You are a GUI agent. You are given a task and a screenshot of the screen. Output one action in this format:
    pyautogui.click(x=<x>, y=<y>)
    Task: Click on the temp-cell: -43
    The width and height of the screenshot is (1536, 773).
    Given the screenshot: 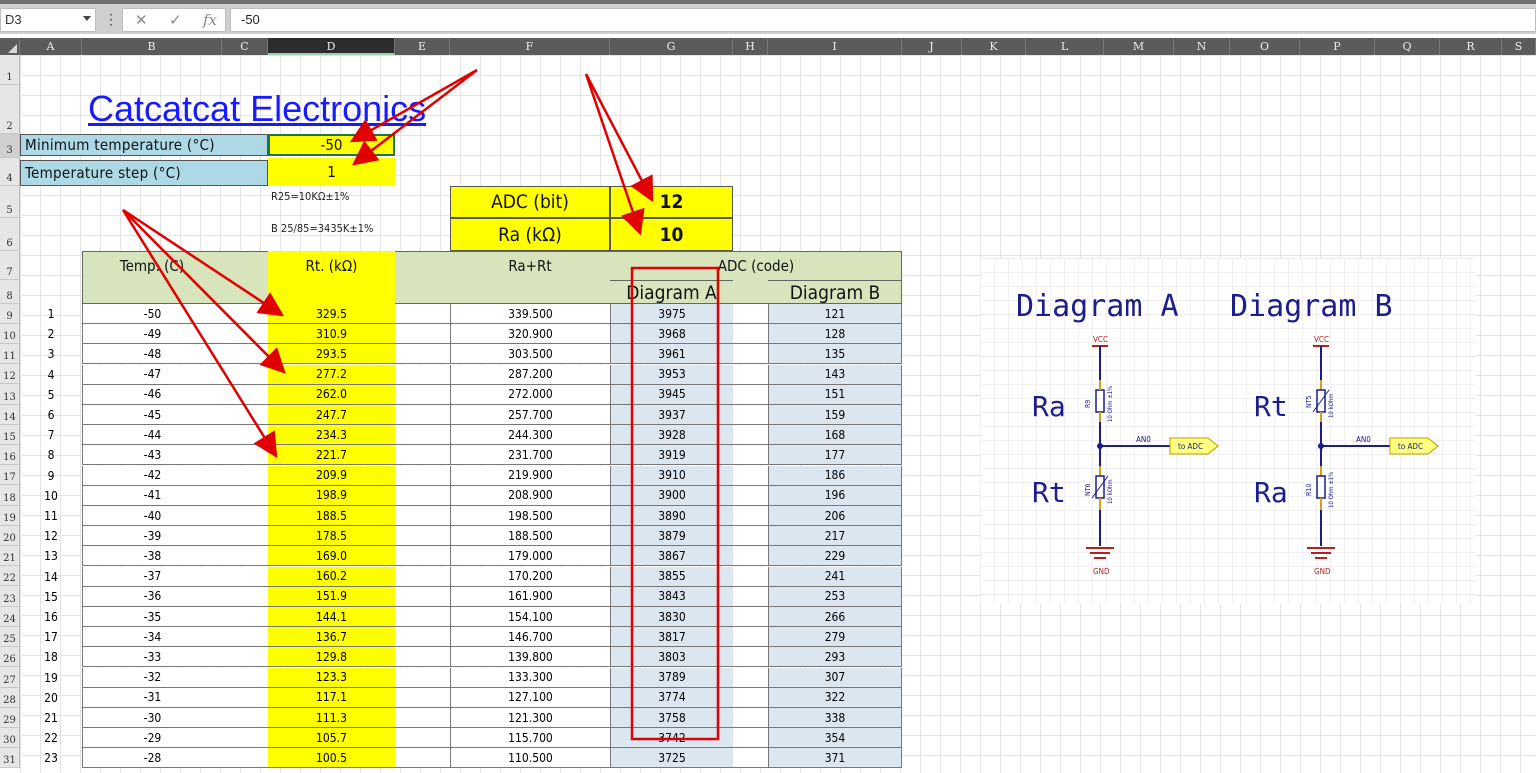 What is the action you would take?
    pyautogui.click(x=152, y=455)
    